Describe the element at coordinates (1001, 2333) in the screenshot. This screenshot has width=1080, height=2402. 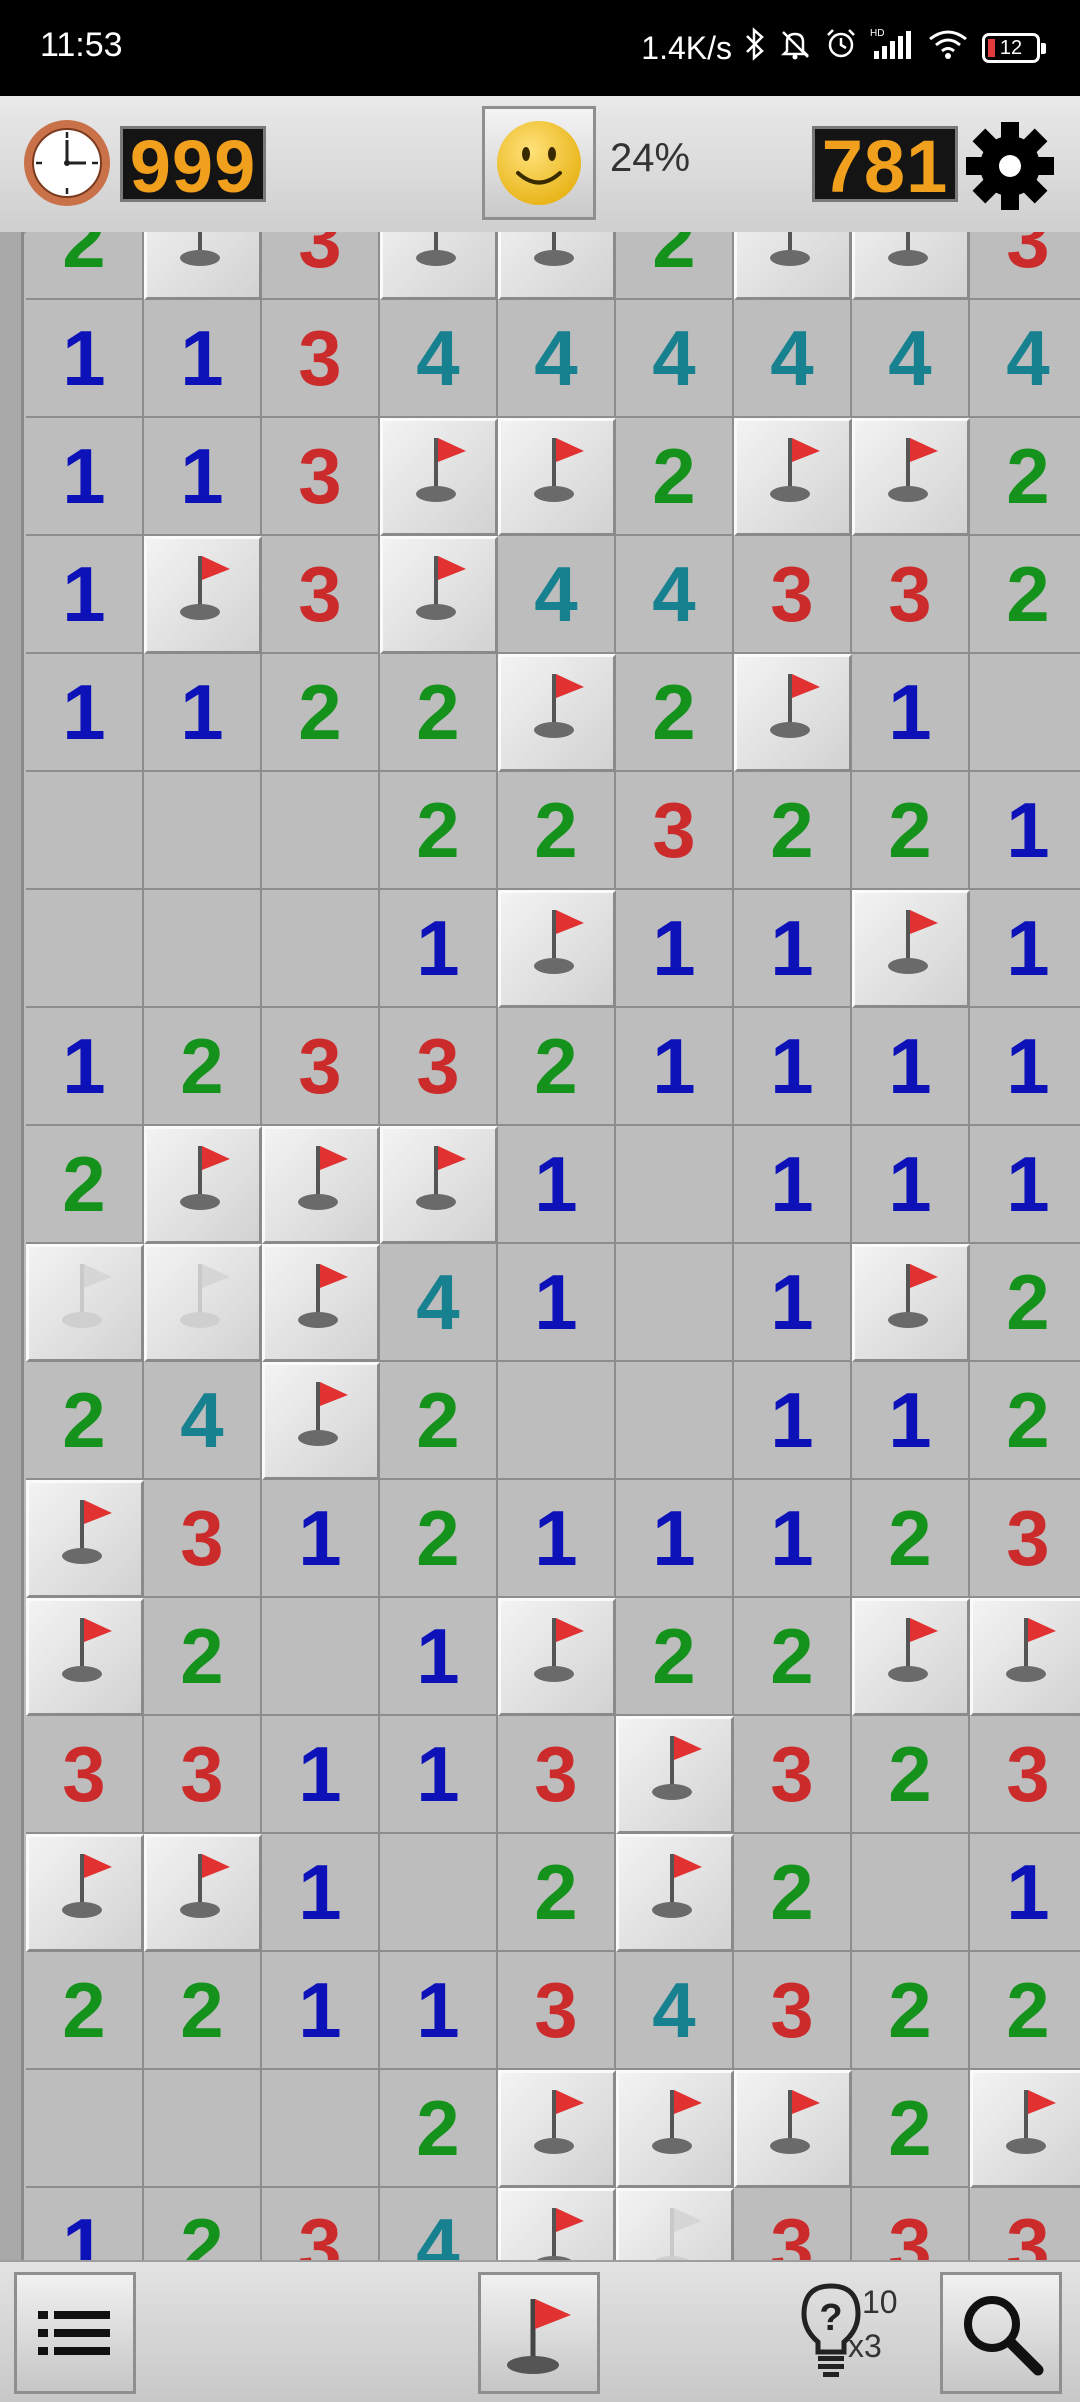
I see `search-button` at that location.